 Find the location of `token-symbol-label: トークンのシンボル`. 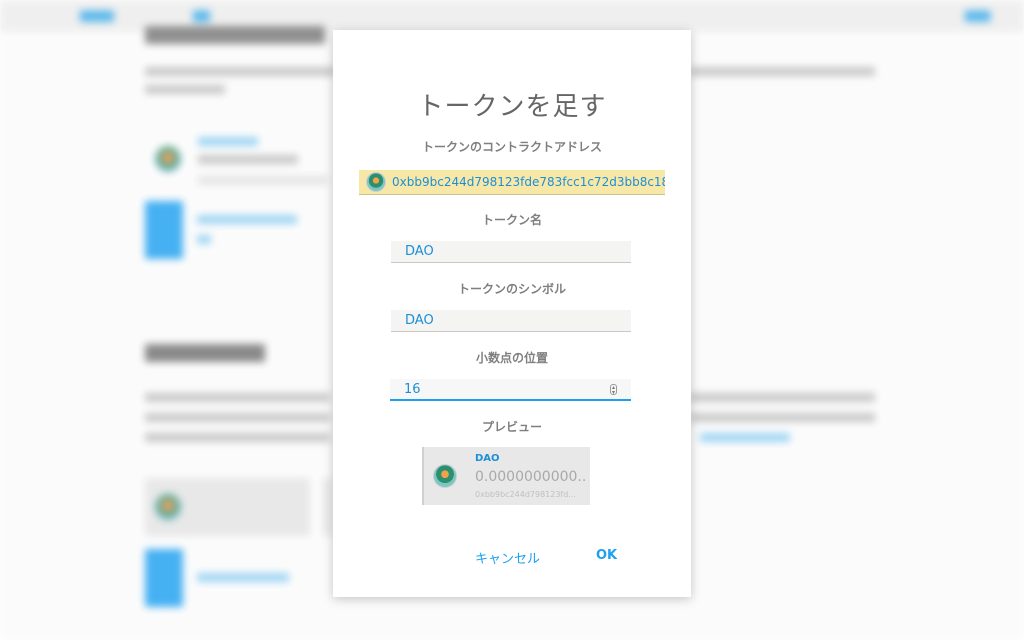

token-symbol-label: トークンのシンボル is located at coordinates (511, 289).